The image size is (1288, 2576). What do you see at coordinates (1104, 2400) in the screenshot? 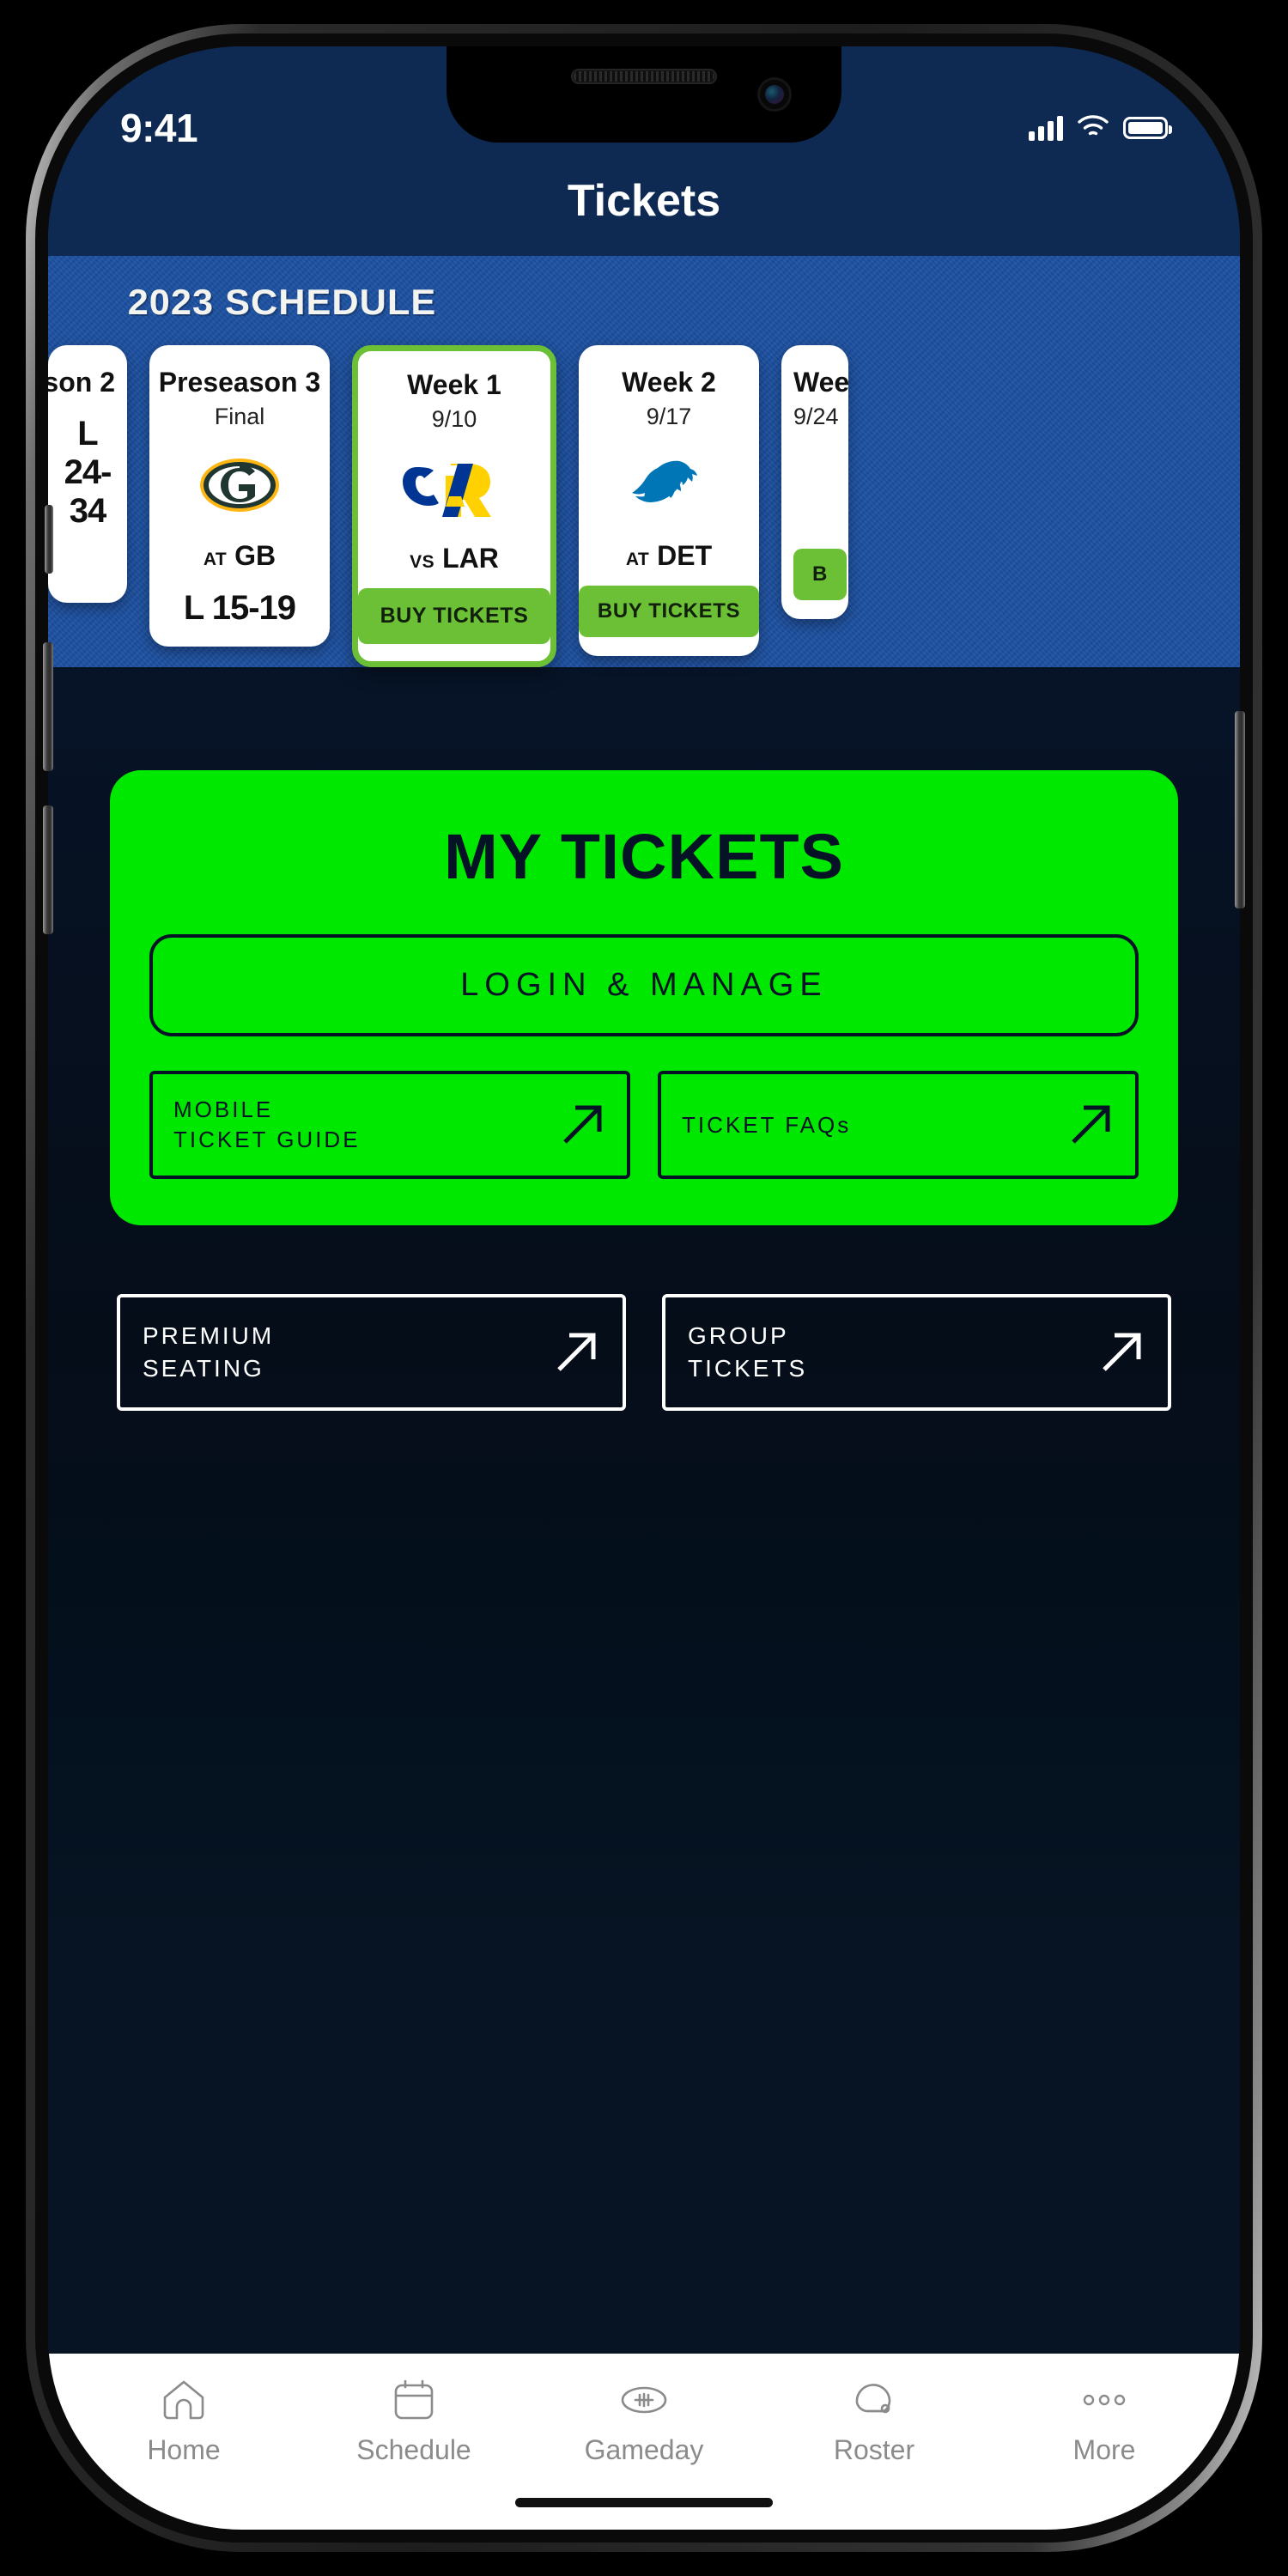
I see `ellipsis-icon` at bounding box center [1104, 2400].